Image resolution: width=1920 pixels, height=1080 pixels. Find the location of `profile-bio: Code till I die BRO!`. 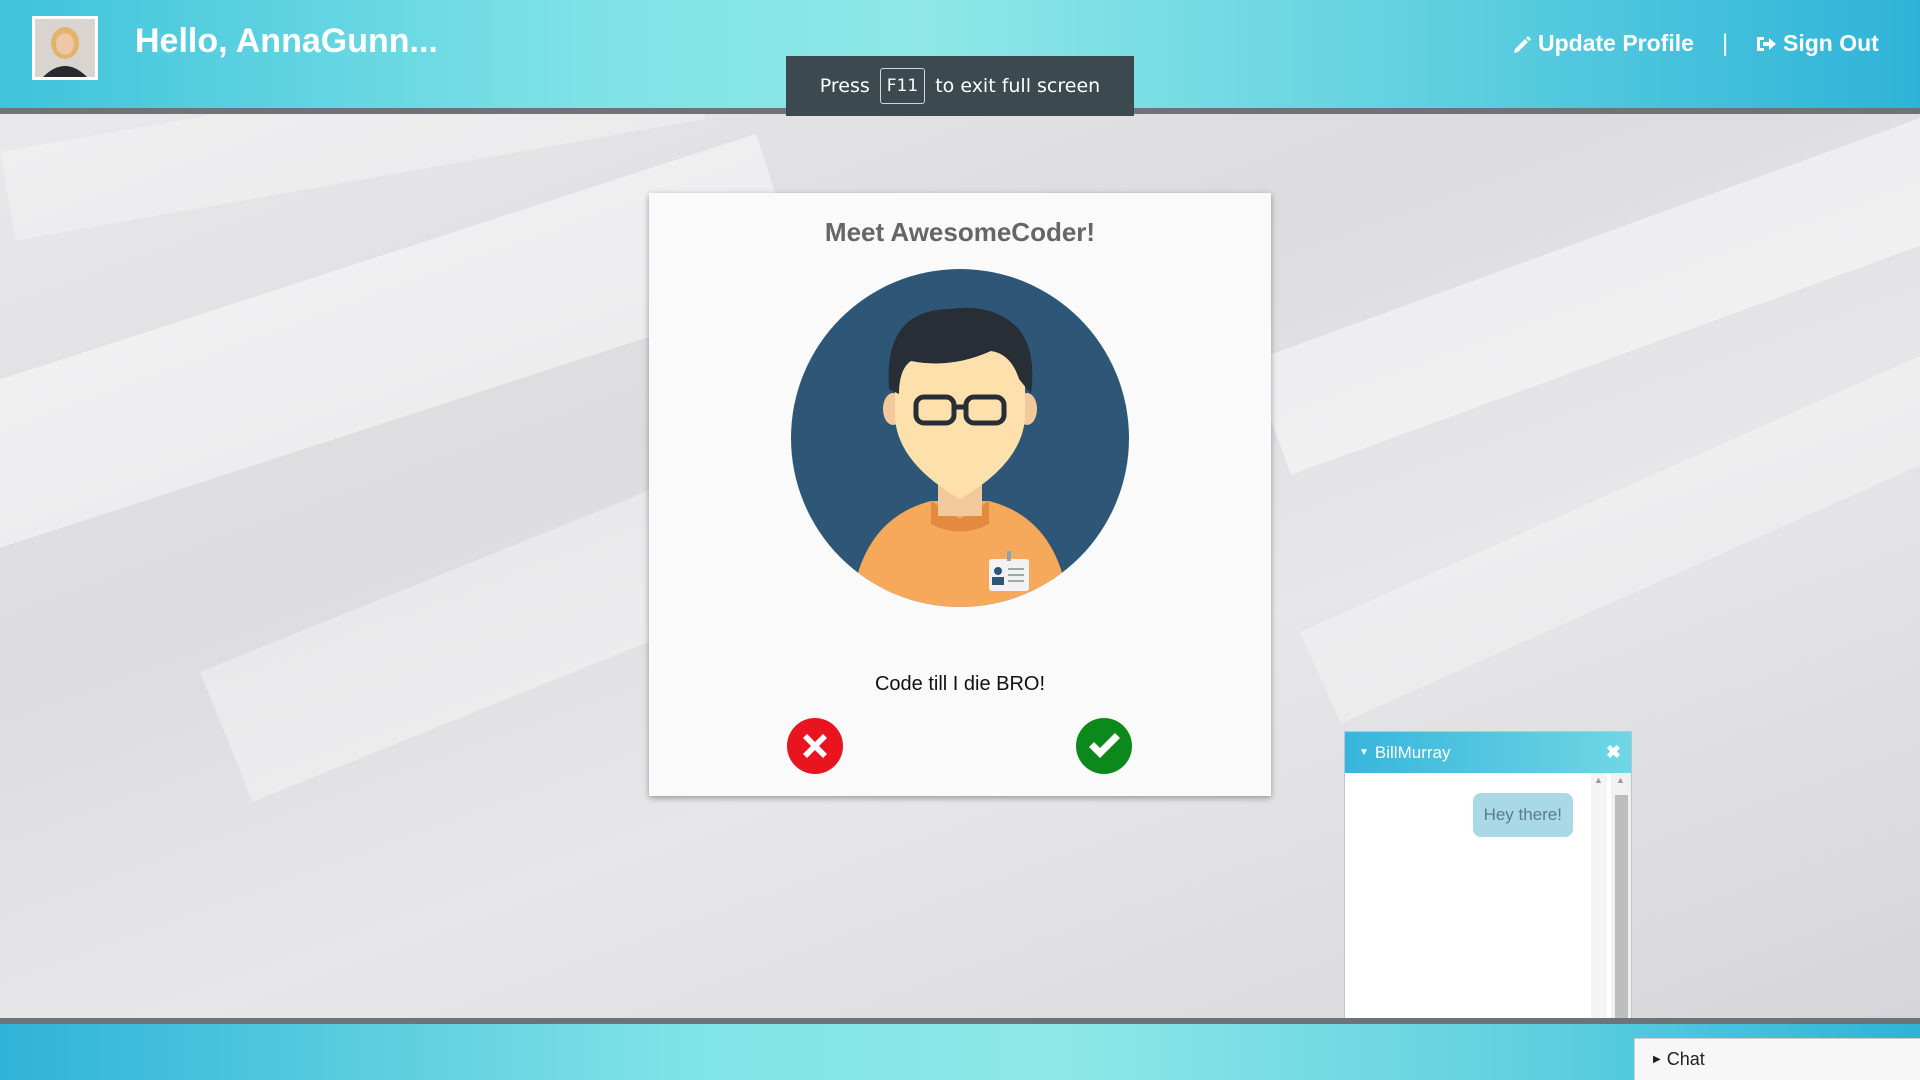

profile-bio: Code till I die BRO! is located at coordinates (960, 684).